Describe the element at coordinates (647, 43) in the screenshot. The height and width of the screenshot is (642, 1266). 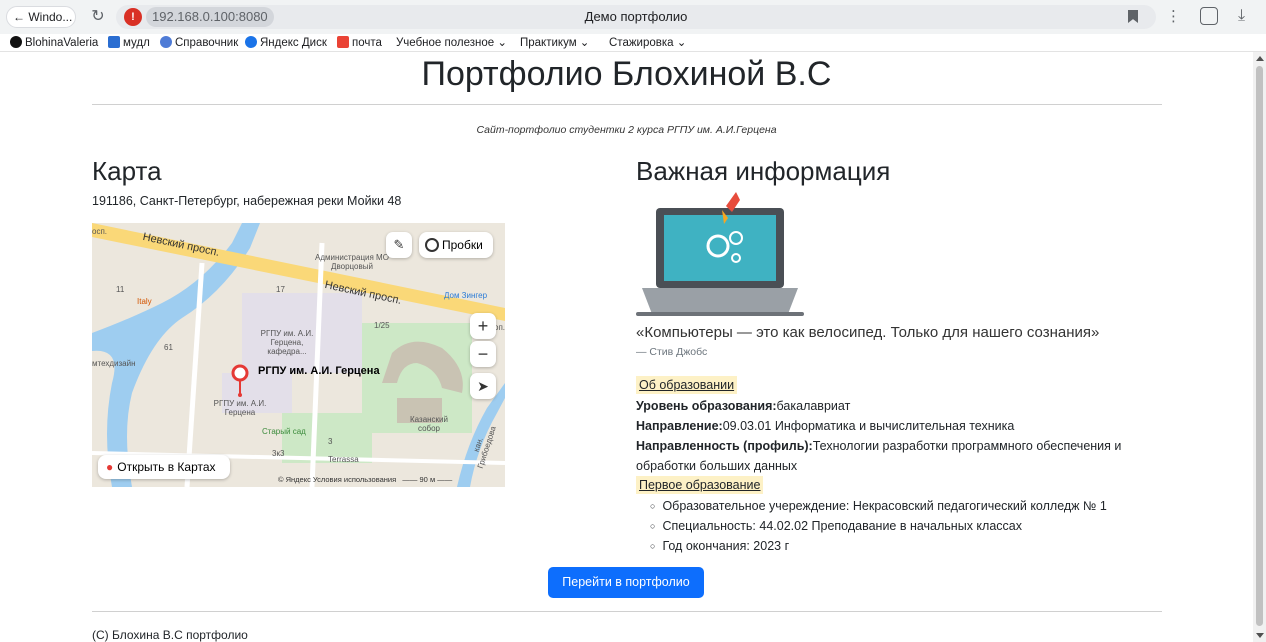
I see `bookmark-folder-internship: Стажировка ⌄` at that location.